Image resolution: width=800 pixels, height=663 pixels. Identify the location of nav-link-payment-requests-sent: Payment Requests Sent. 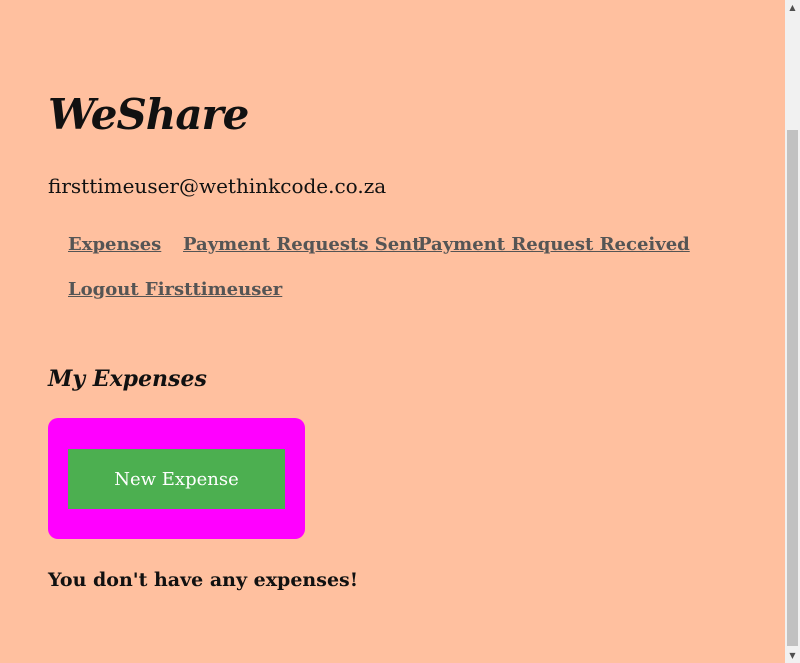
(302, 245).